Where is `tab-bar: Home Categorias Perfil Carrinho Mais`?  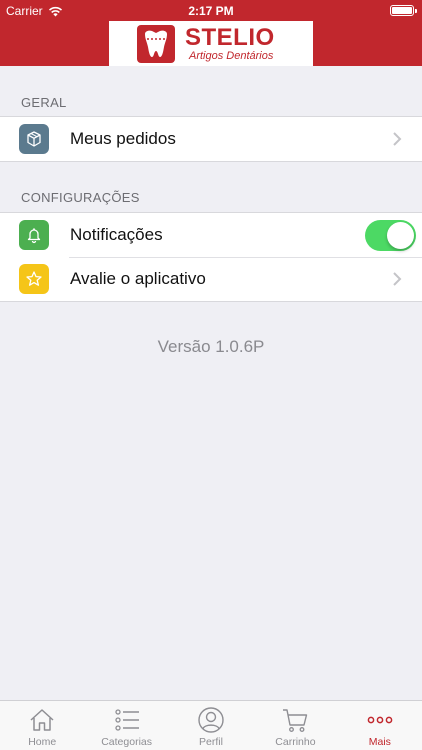 tab-bar: Home Categorias Perfil Carrinho Mais is located at coordinates (211, 725).